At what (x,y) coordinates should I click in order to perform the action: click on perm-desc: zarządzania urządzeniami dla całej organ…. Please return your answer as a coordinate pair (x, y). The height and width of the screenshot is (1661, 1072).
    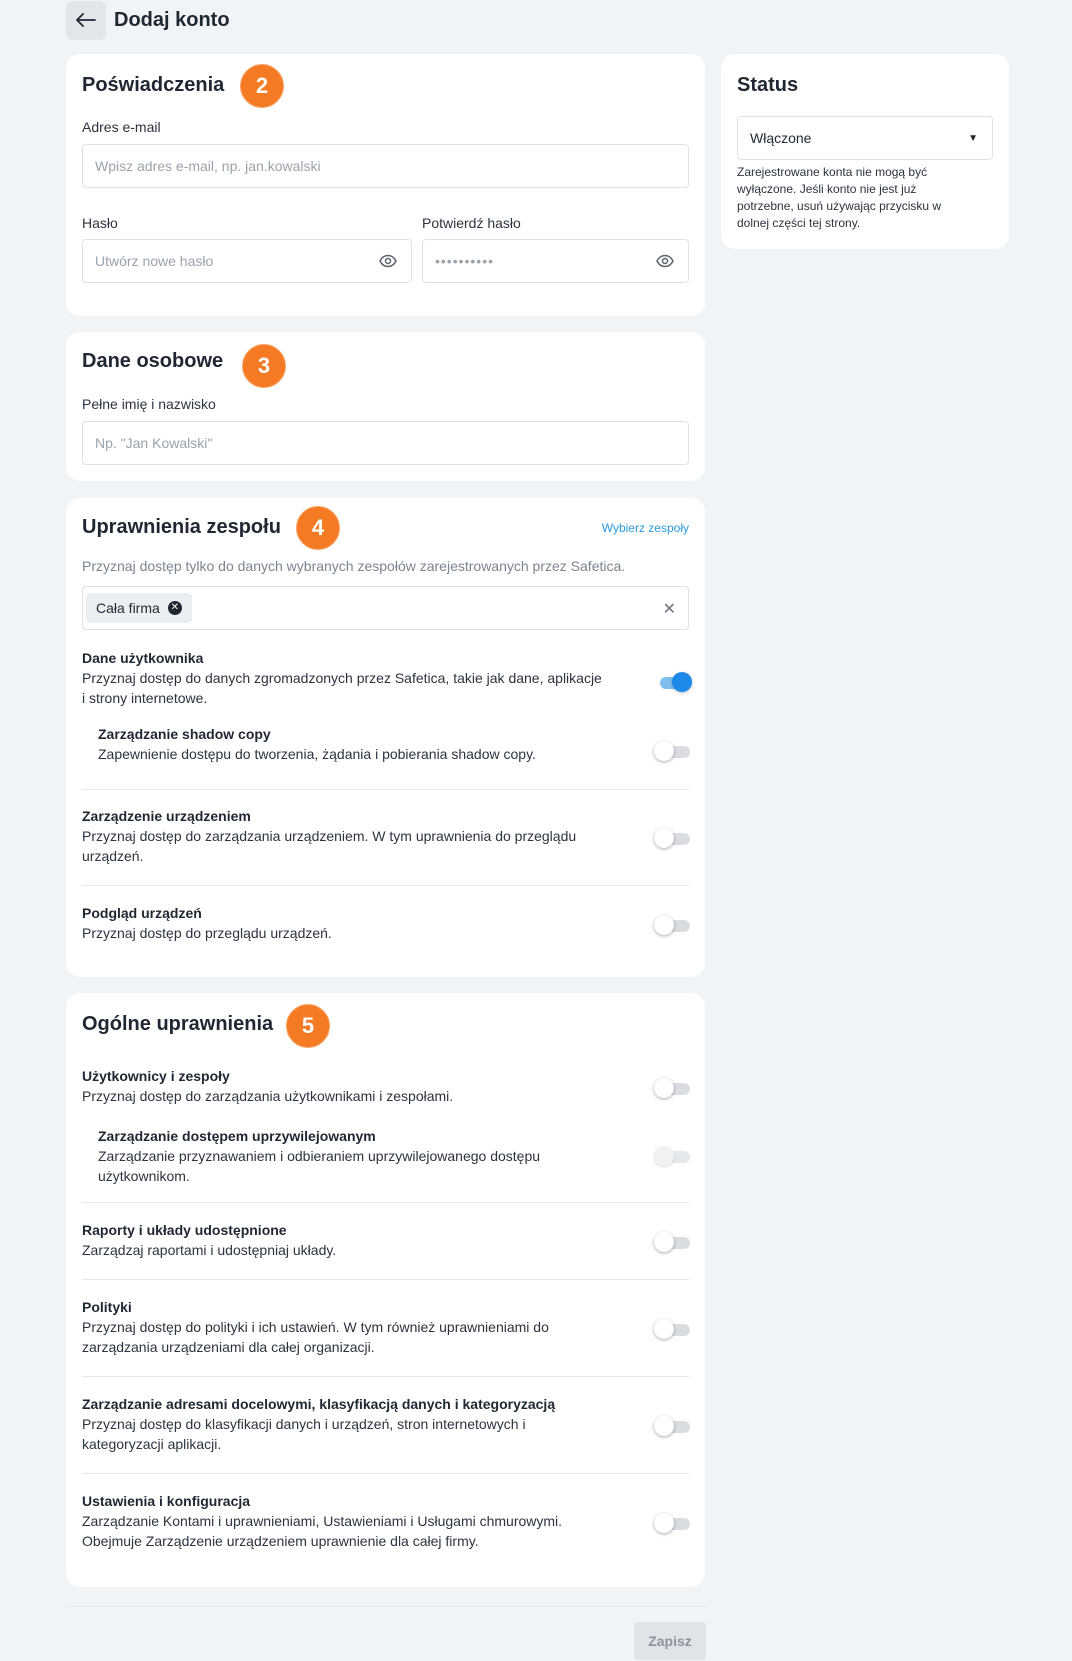
    Looking at the image, I should click on (228, 1347).